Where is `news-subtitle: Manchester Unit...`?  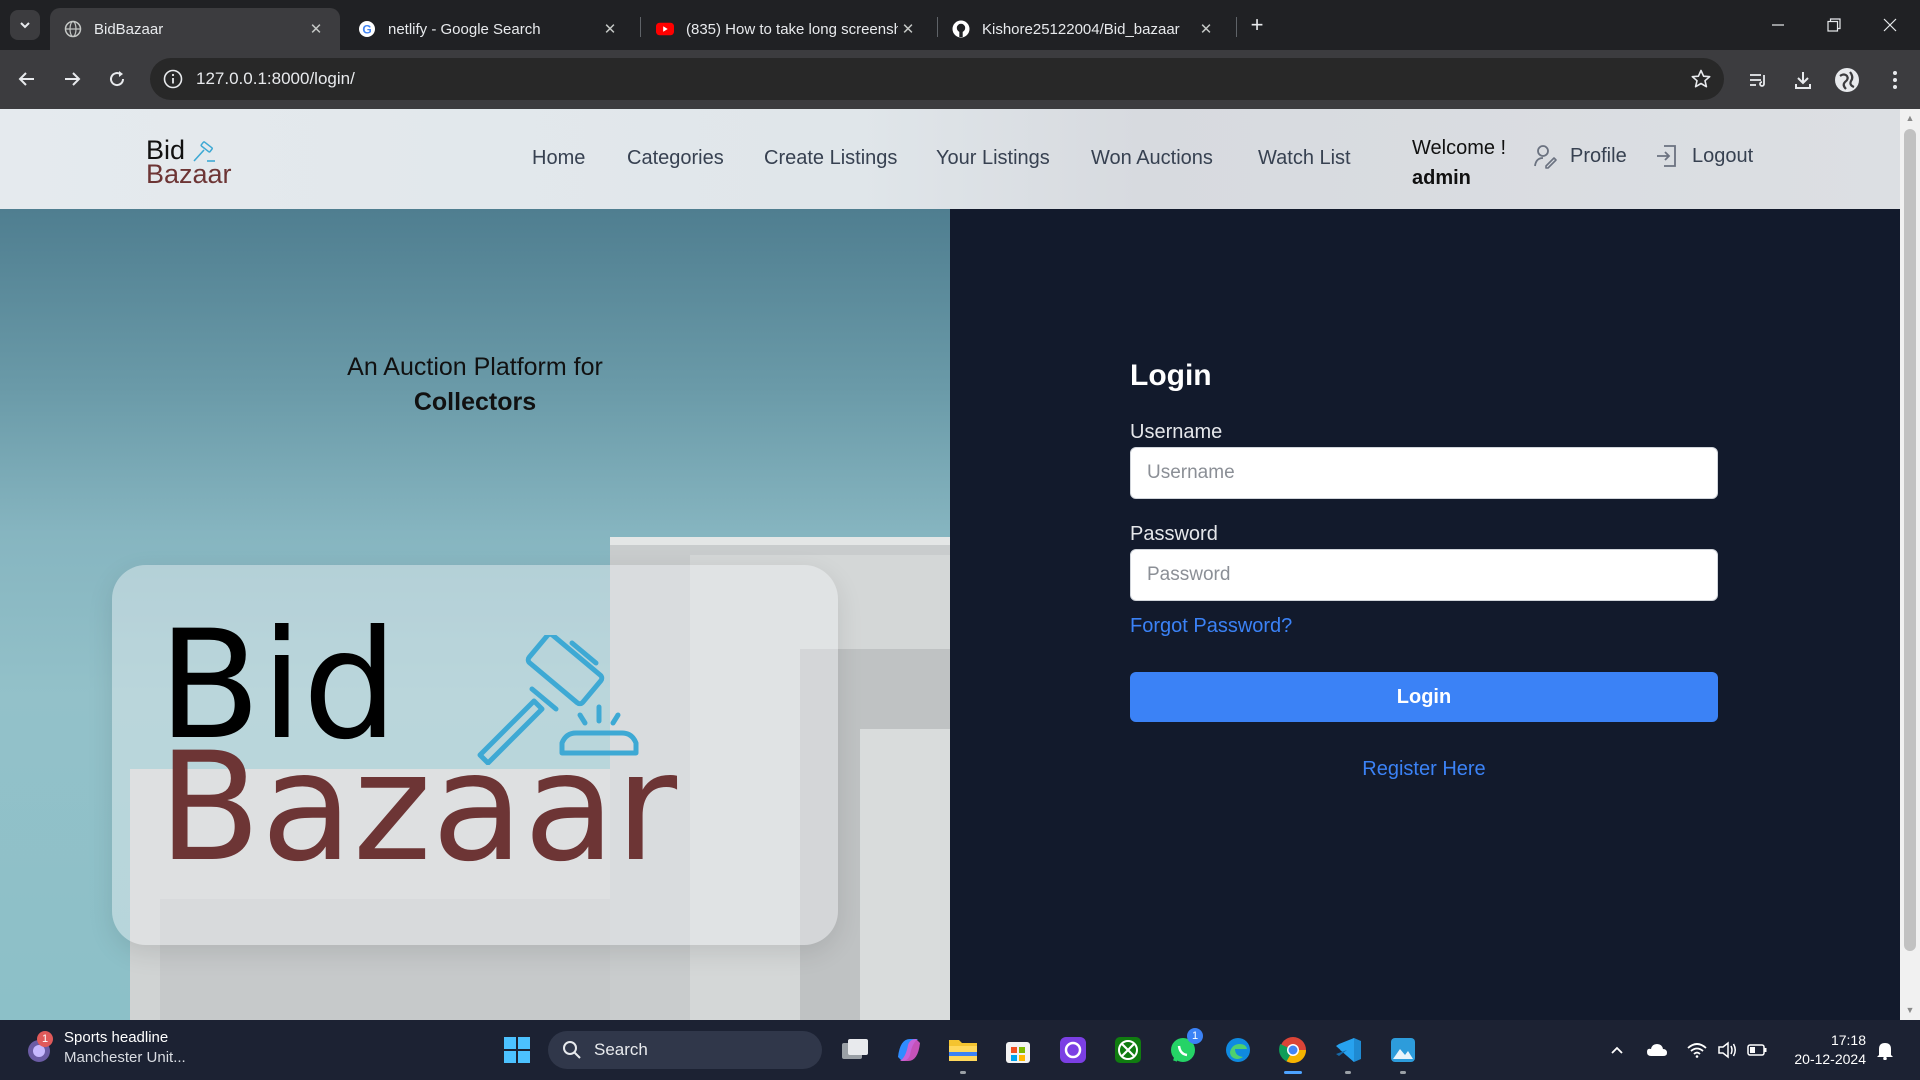
news-subtitle: Manchester Unit... is located at coordinates (125, 1057).